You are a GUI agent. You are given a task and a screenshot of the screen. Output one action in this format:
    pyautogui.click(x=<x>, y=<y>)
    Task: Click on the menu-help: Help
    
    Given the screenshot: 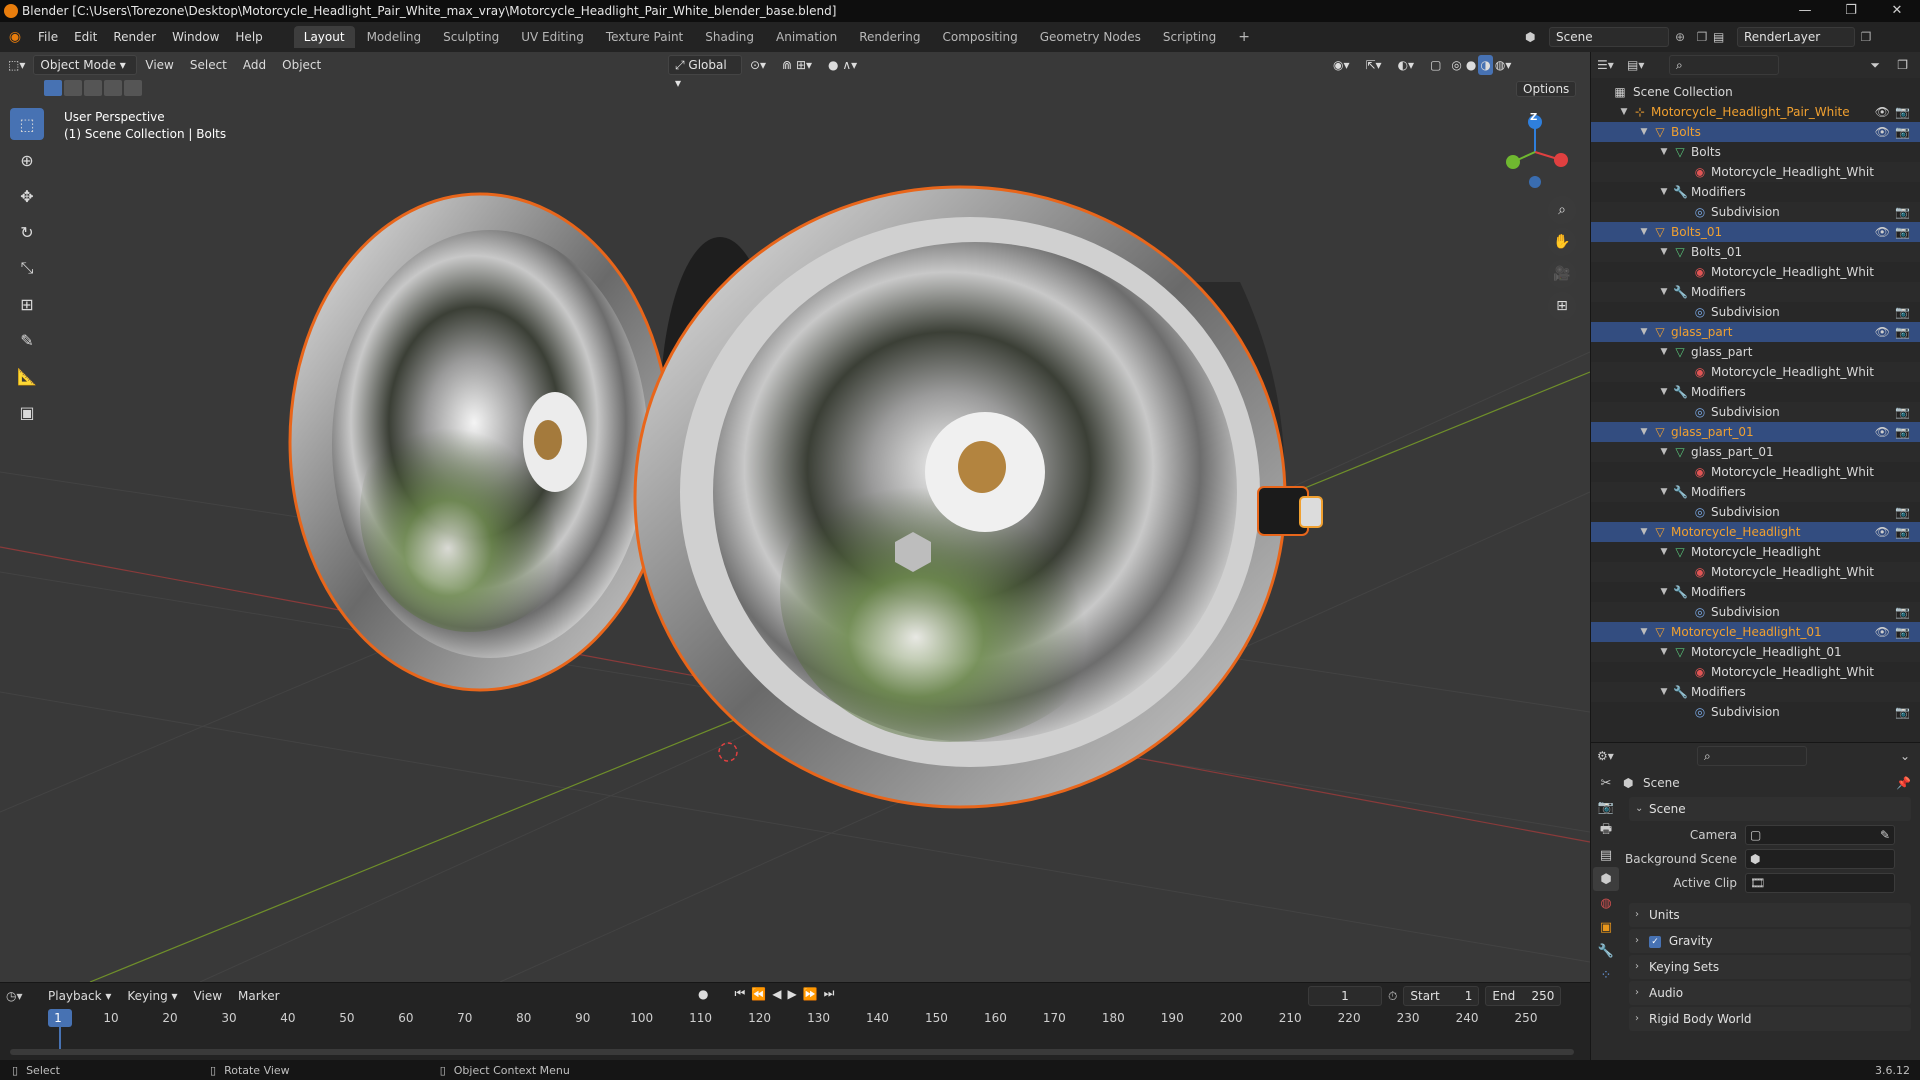 What is the action you would take?
    pyautogui.click(x=248, y=37)
    